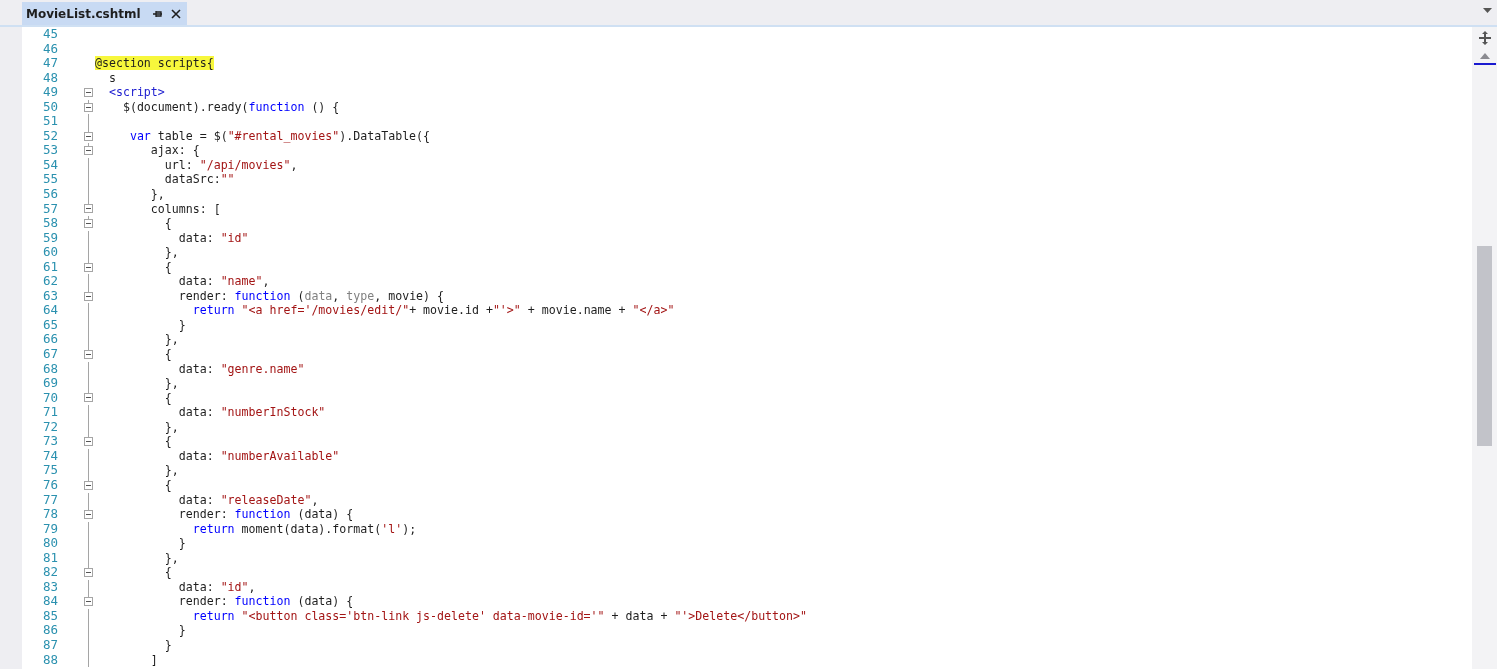 This screenshot has width=1497, height=669. What do you see at coordinates (136, 92) in the screenshot?
I see `code-line: <script>` at bounding box center [136, 92].